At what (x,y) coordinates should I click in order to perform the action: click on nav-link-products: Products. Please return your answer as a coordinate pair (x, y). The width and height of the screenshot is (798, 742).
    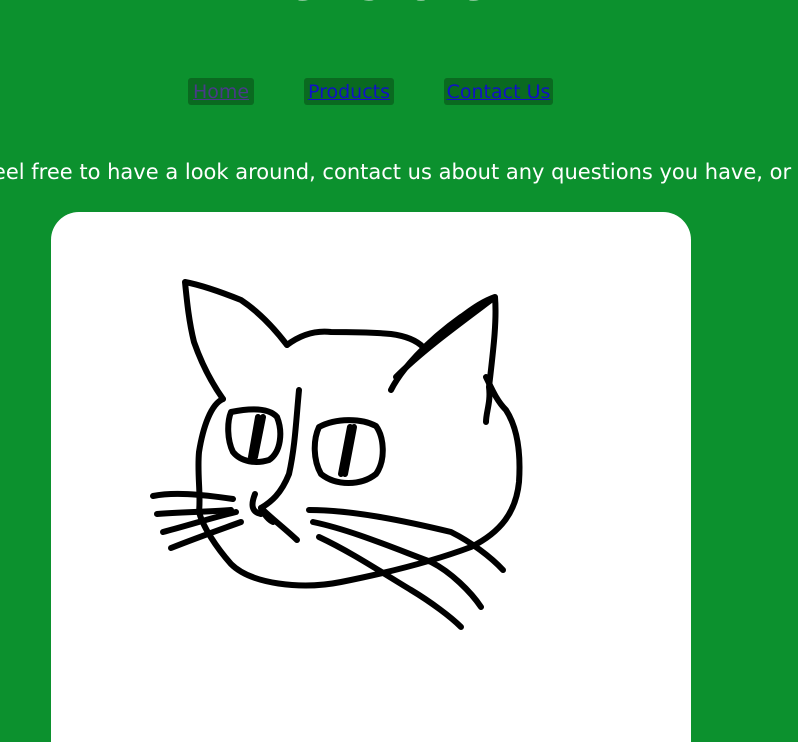
    Looking at the image, I should click on (349, 91).